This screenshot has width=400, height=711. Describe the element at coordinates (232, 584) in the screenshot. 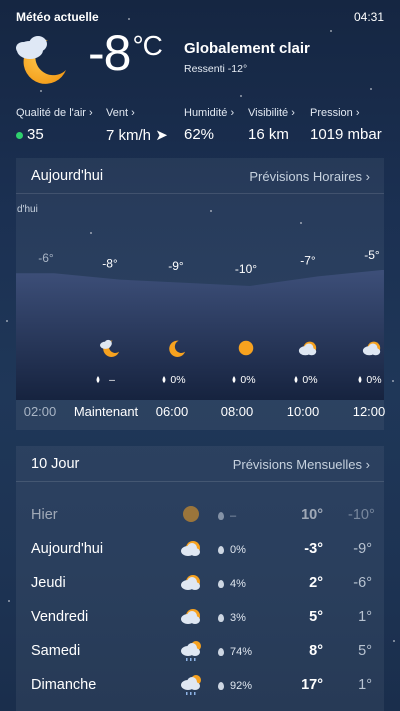

I see `day-precipitation: 4%` at that location.